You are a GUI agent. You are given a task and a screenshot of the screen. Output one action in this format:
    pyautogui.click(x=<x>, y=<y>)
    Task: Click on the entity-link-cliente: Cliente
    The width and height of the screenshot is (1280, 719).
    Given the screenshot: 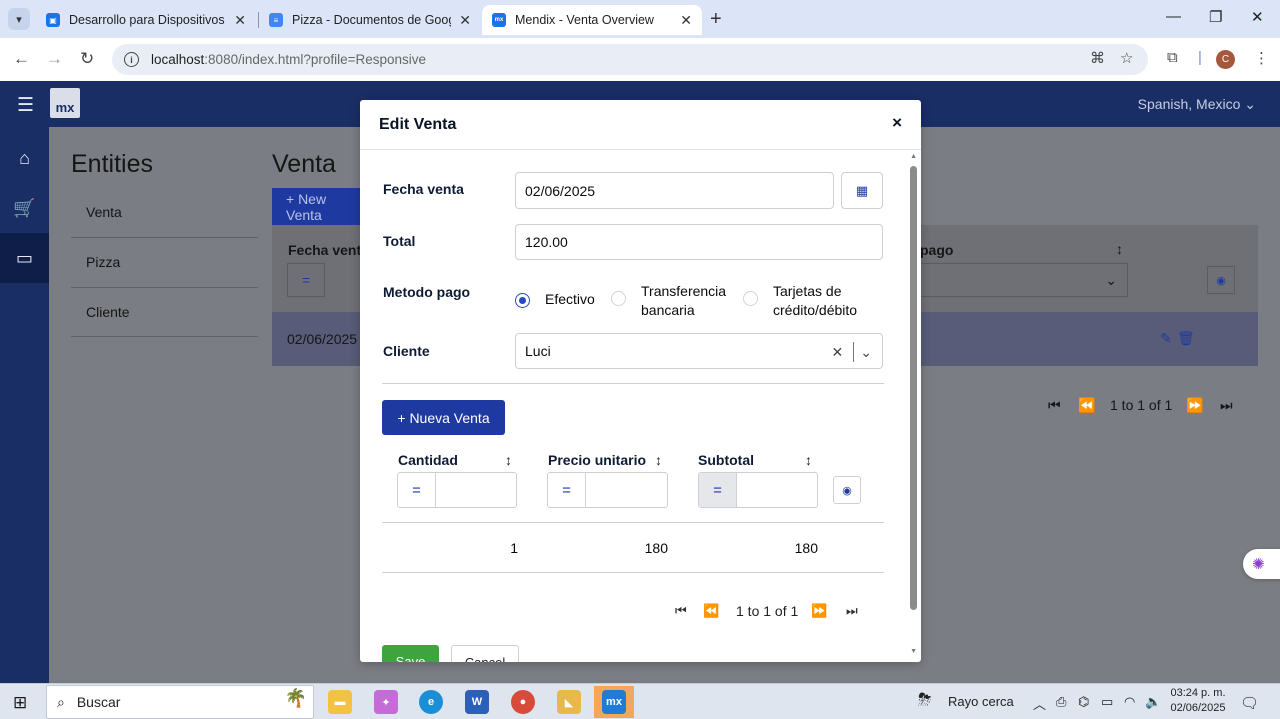 What is the action you would take?
    pyautogui.click(x=108, y=312)
    